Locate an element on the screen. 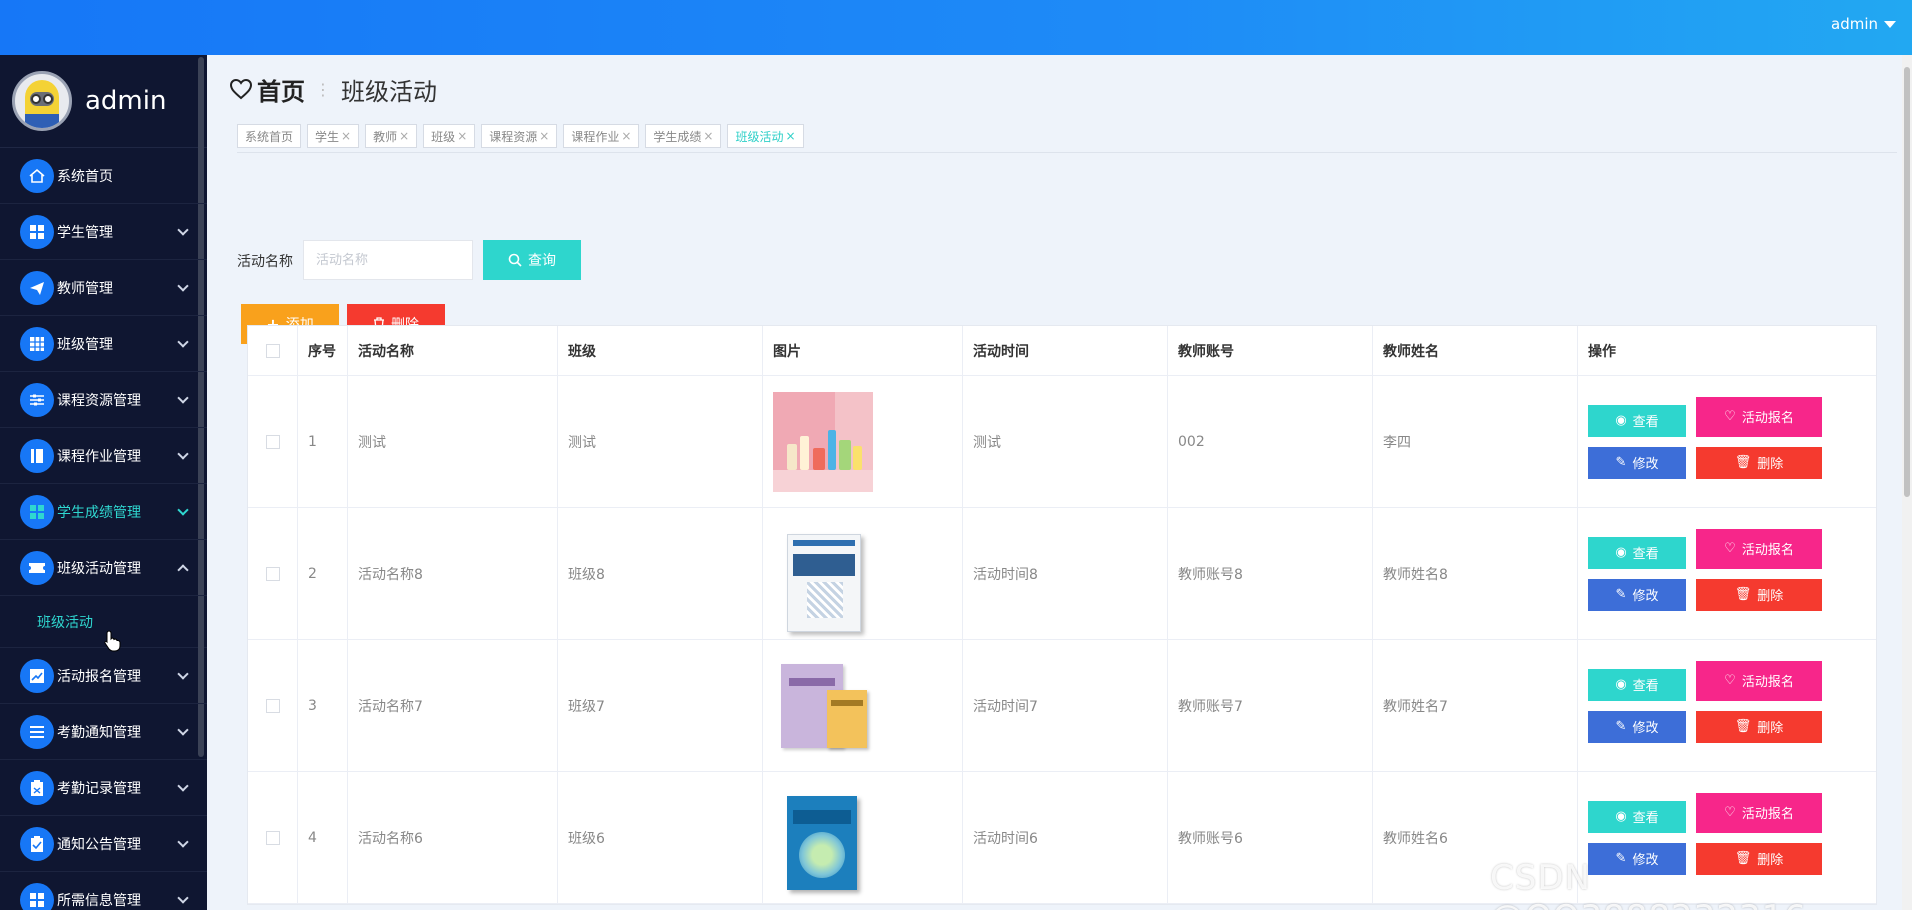 This screenshot has height=910, width=1912. edit-label: 修改 is located at coordinates (1645, 728).